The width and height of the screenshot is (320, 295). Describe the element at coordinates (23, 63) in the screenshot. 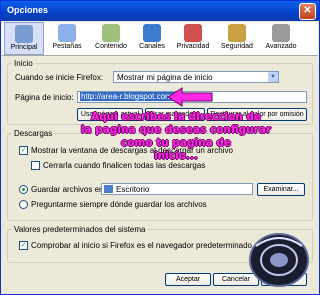

I see `inicio-legend: Inicio` at that location.